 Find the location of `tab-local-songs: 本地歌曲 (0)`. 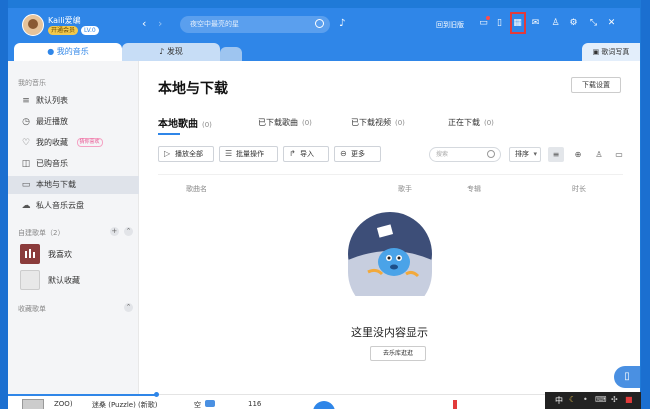

tab-local-songs: 本地歌曲 (0) is located at coordinates (185, 122).